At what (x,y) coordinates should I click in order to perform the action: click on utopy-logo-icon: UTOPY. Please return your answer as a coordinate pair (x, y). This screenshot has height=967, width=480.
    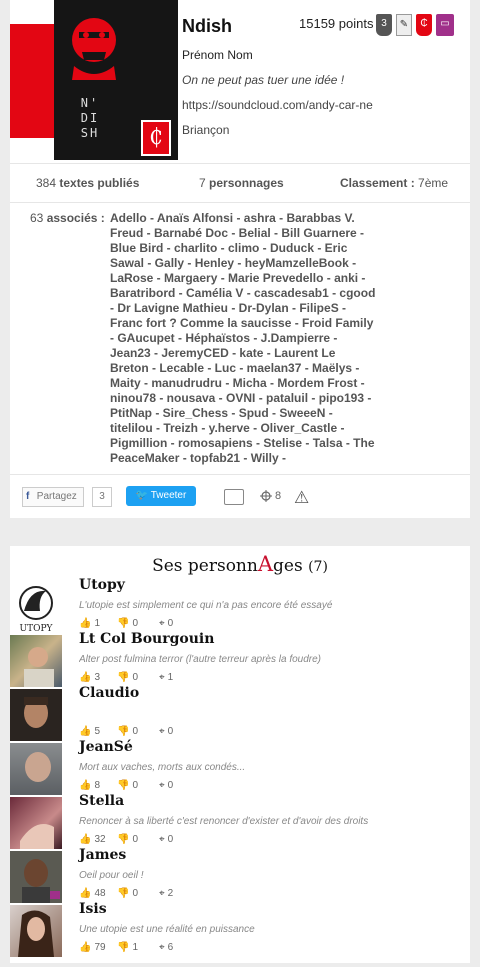
    Looking at the image, I should click on (36, 607).